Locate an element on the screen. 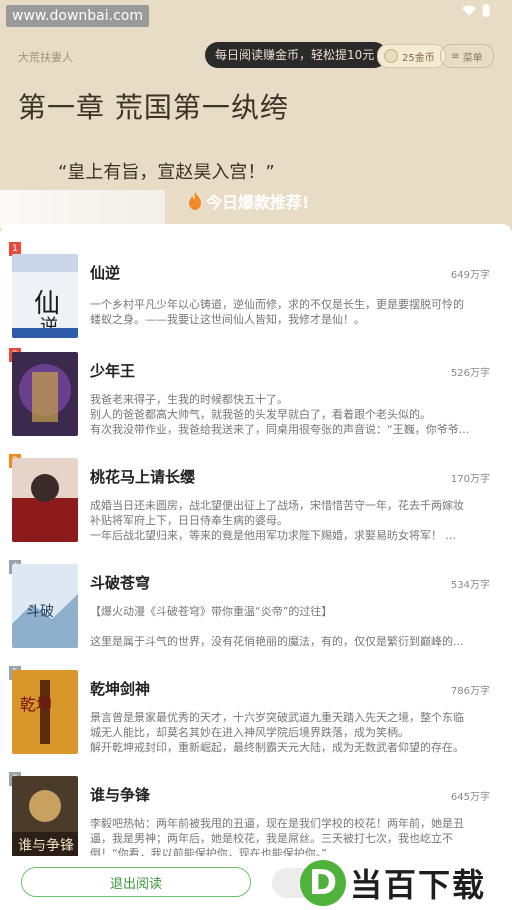 The width and height of the screenshot is (512, 910). word-count: 170万字 is located at coordinates (470, 479).